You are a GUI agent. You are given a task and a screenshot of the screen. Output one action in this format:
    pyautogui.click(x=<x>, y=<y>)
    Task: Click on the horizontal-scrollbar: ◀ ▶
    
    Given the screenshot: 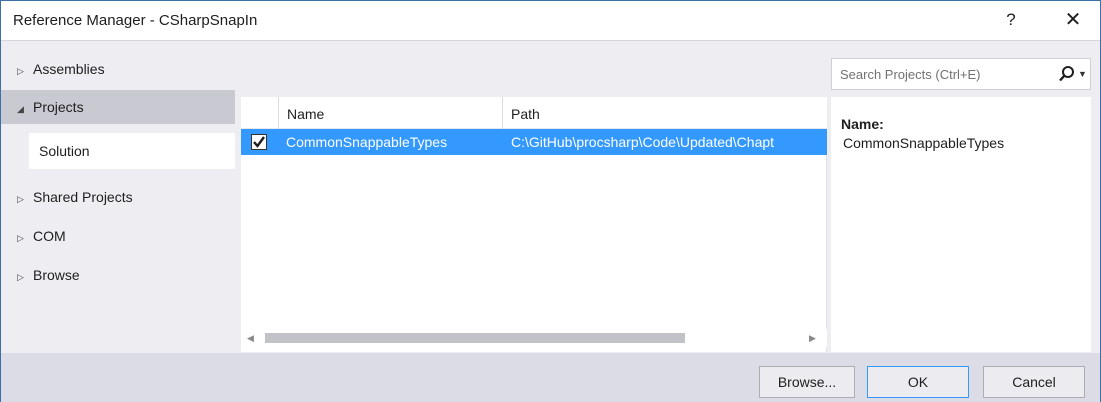 What is the action you would take?
    pyautogui.click(x=534, y=338)
    